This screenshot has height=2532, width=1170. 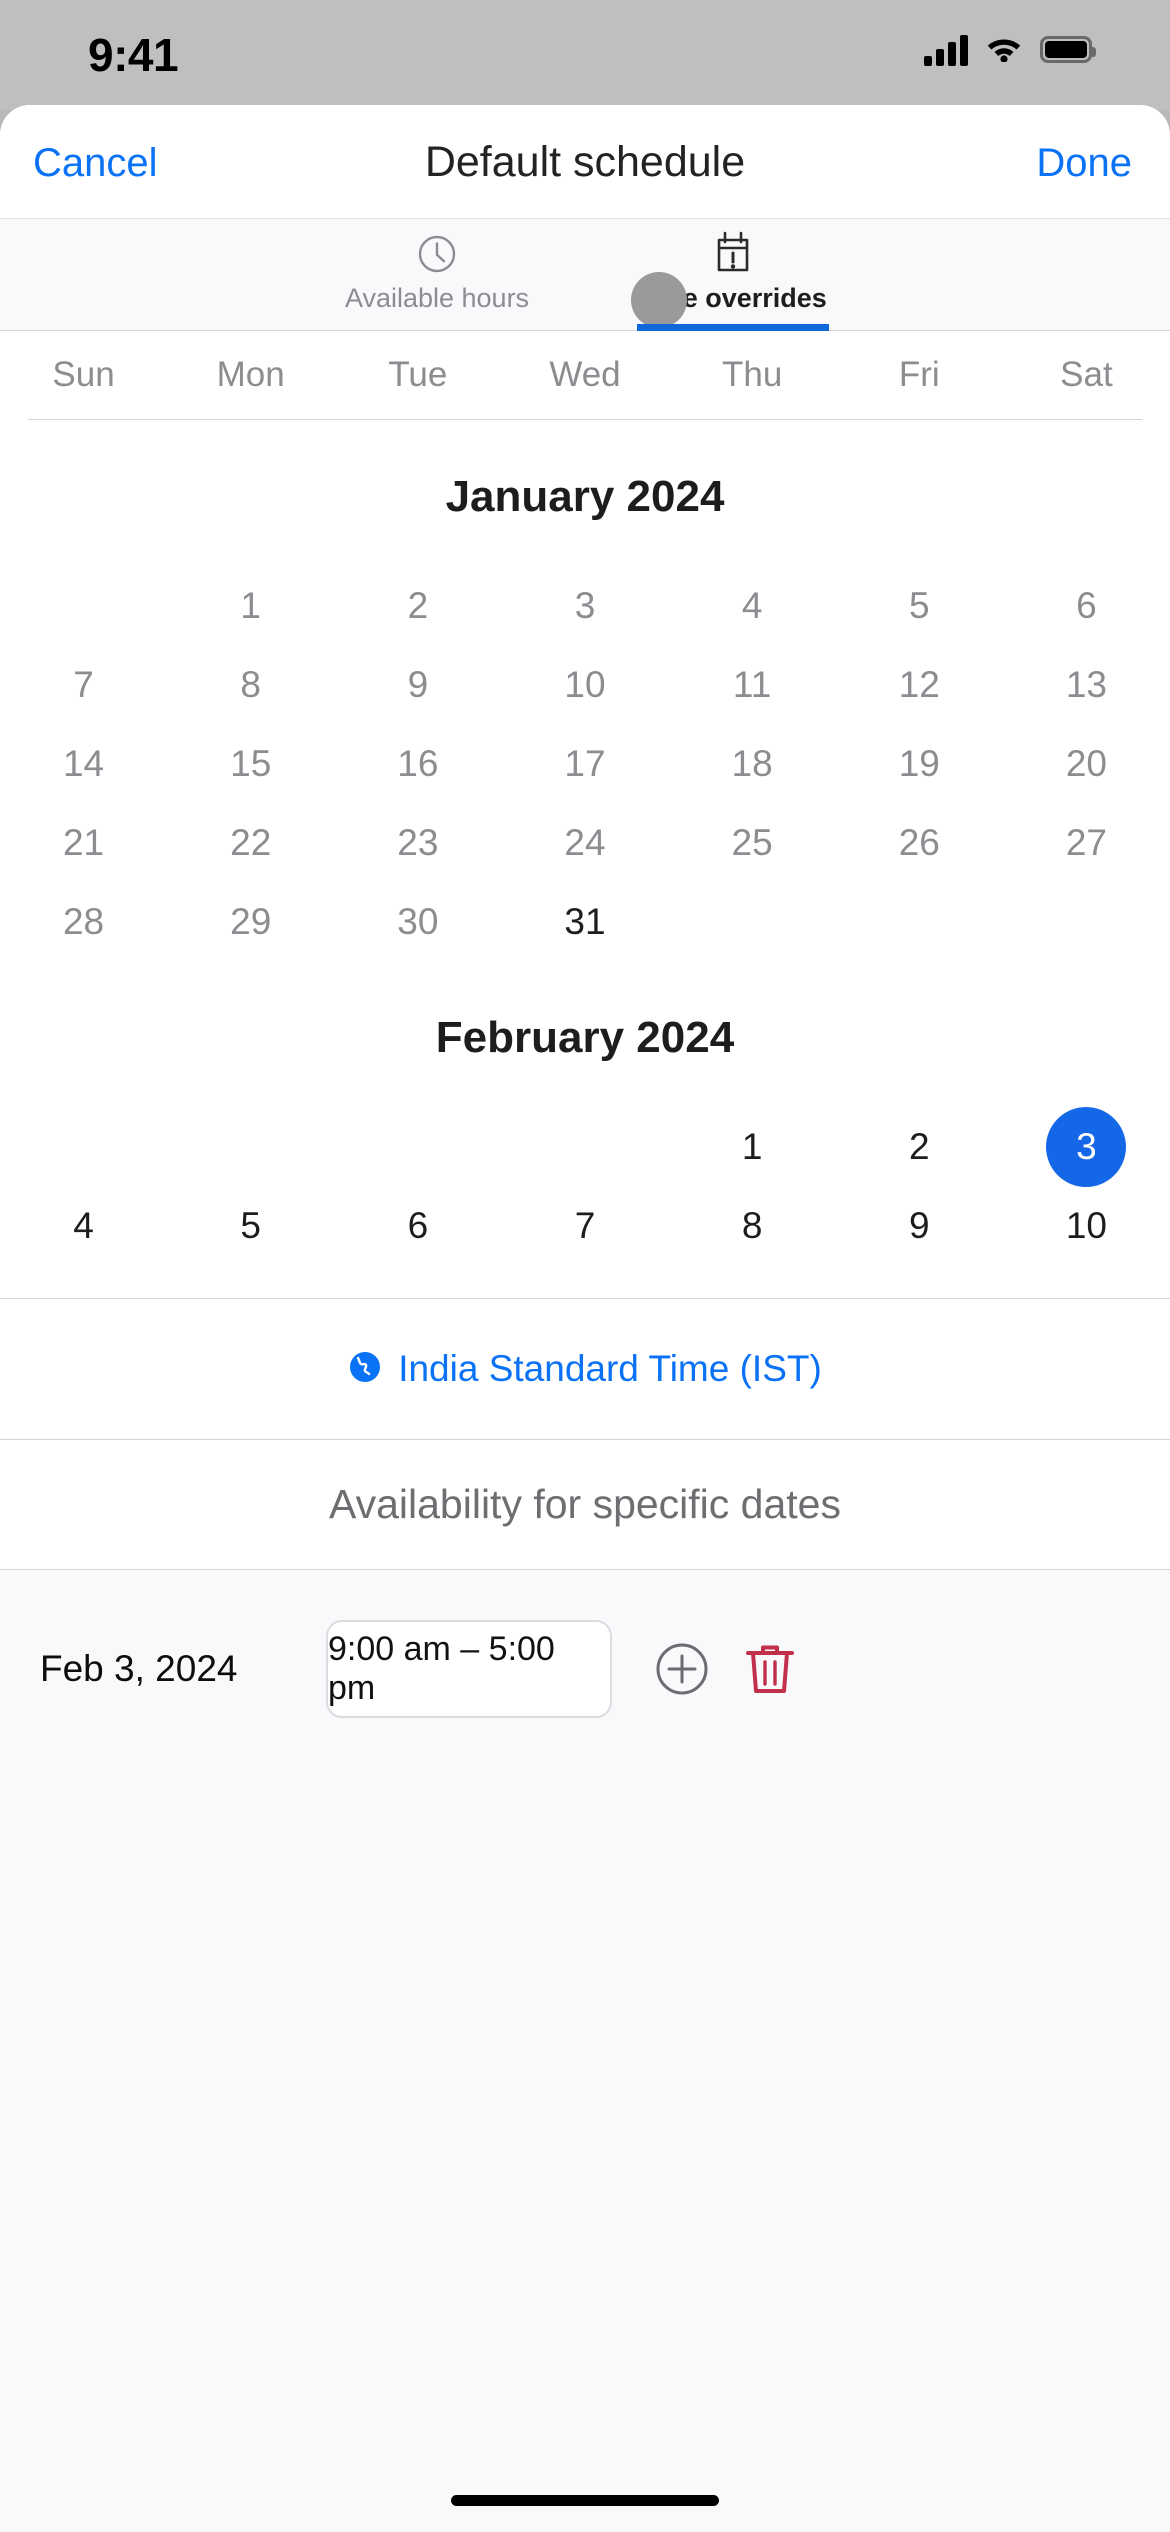 I want to click on override-actions, so click(x=725, y=1669).